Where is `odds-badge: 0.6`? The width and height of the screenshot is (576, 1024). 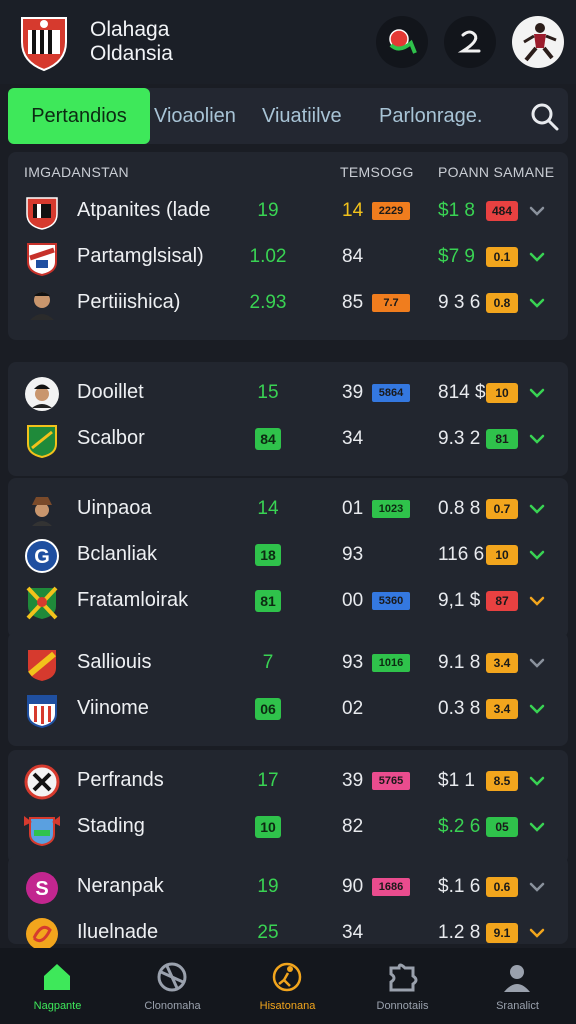
odds-badge: 0.6 is located at coordinates (502, 887).